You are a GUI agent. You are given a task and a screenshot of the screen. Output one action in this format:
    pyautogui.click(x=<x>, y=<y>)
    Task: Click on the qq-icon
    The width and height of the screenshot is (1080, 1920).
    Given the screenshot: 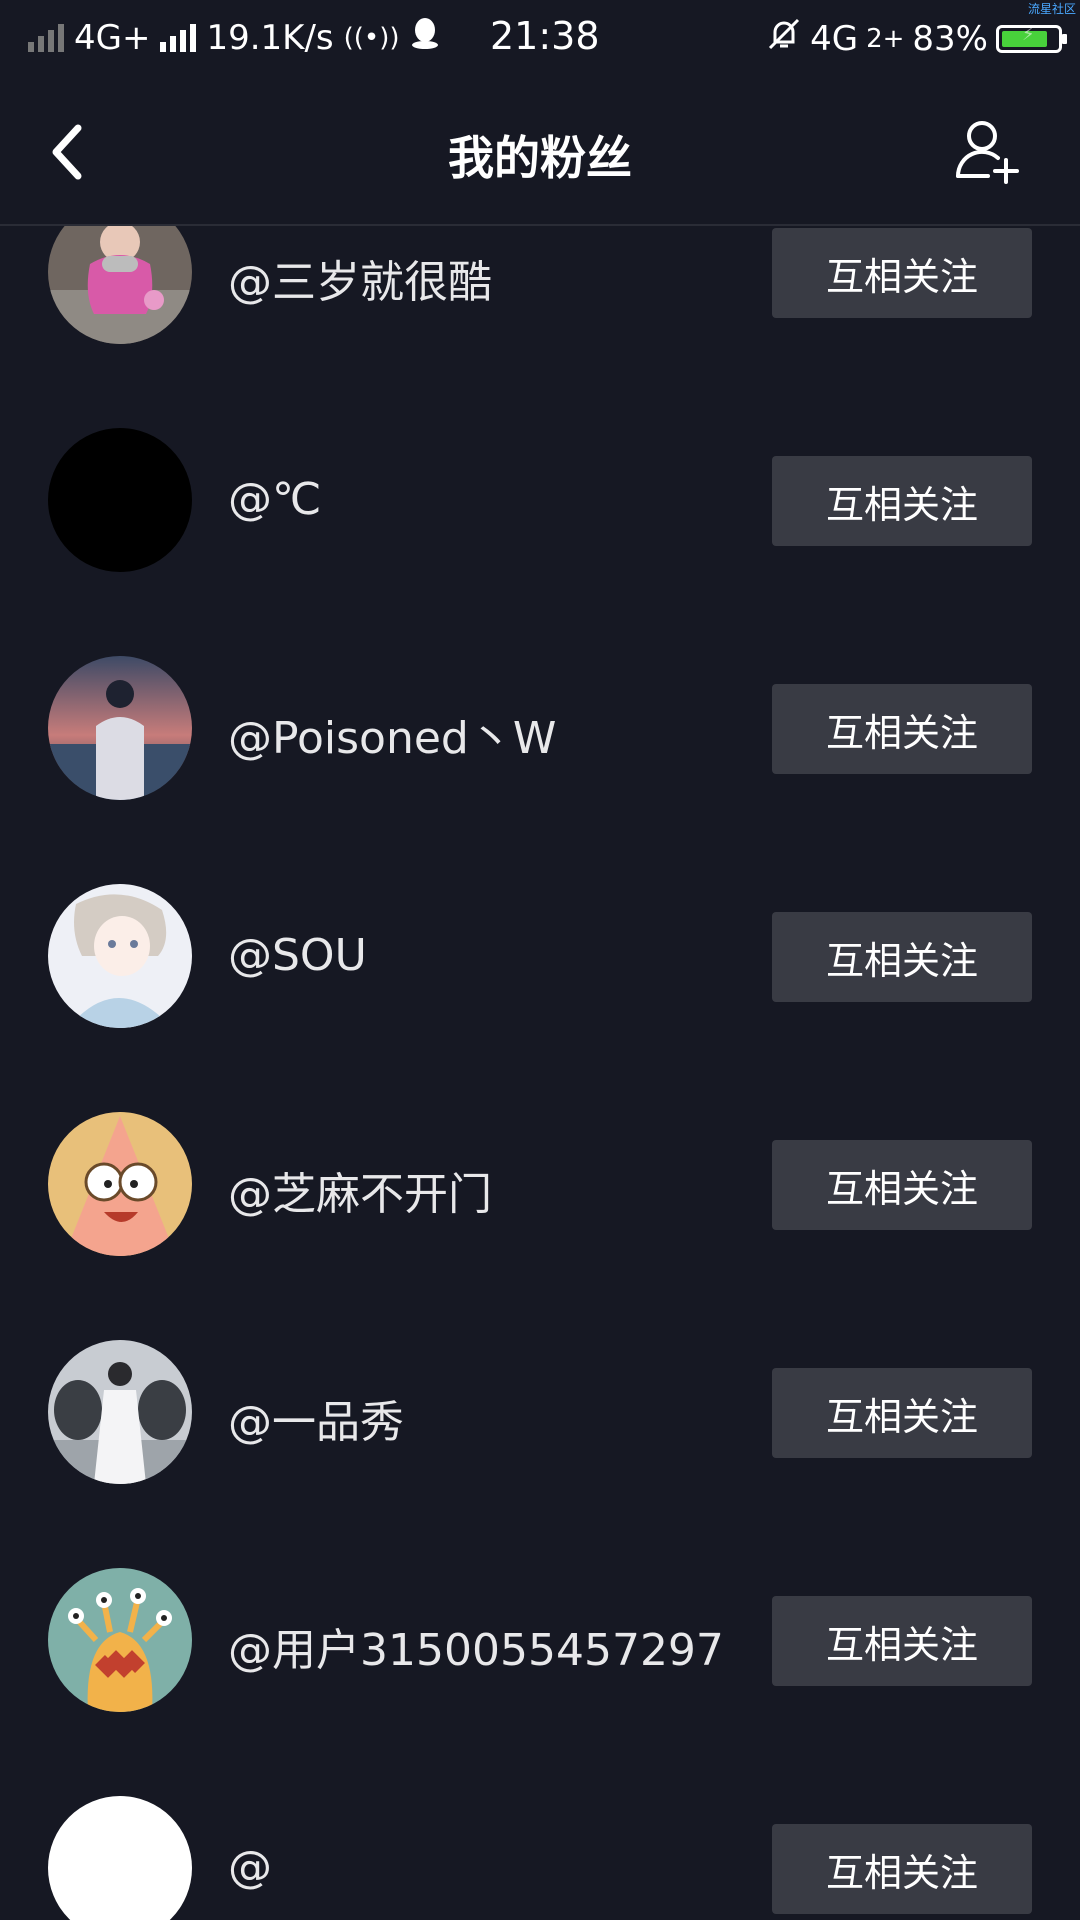 What is the action you would take?
    pyautogui.click(x=425, y=37)
    